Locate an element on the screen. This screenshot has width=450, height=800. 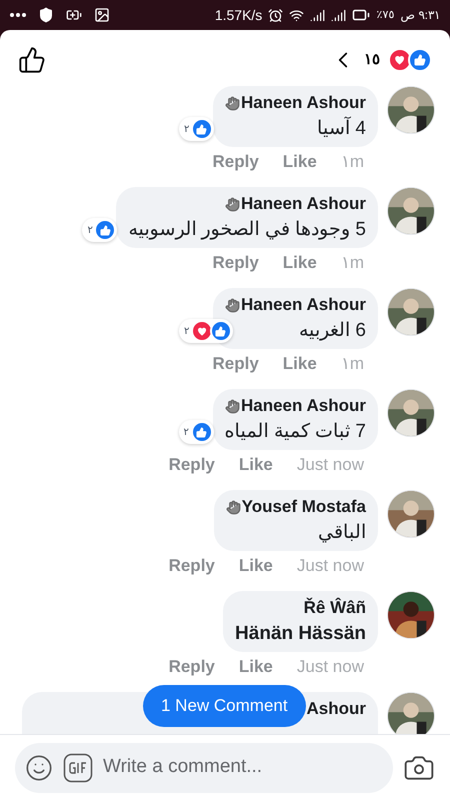
comment-author: Řê Ŵâñ is located at coordinates (335, 608).